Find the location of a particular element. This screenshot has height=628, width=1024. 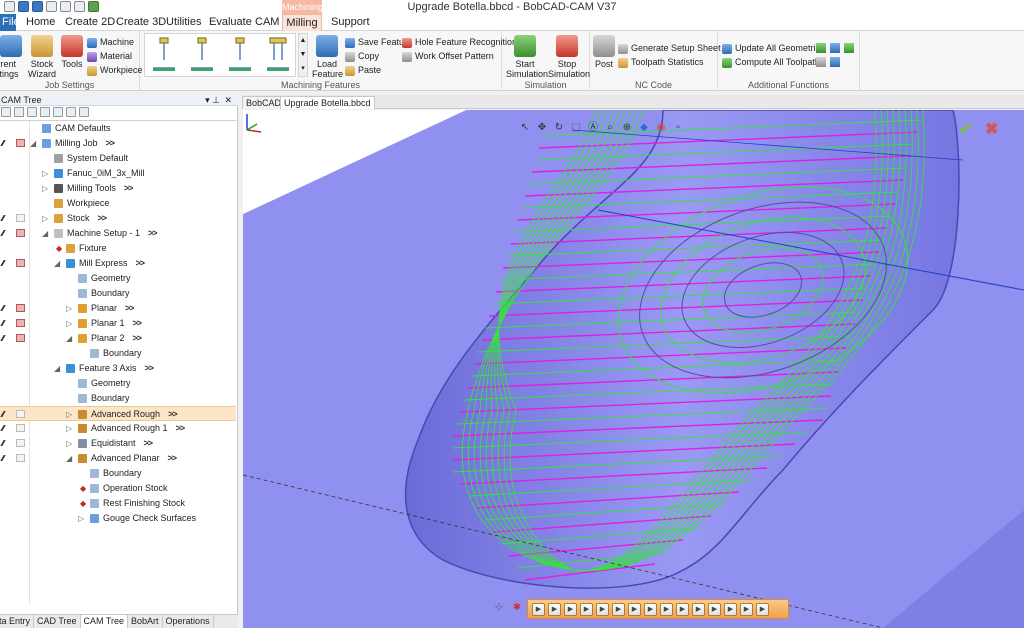

tree-item: ▷ Advanced Rough >> is located at coordinates (118, 413).